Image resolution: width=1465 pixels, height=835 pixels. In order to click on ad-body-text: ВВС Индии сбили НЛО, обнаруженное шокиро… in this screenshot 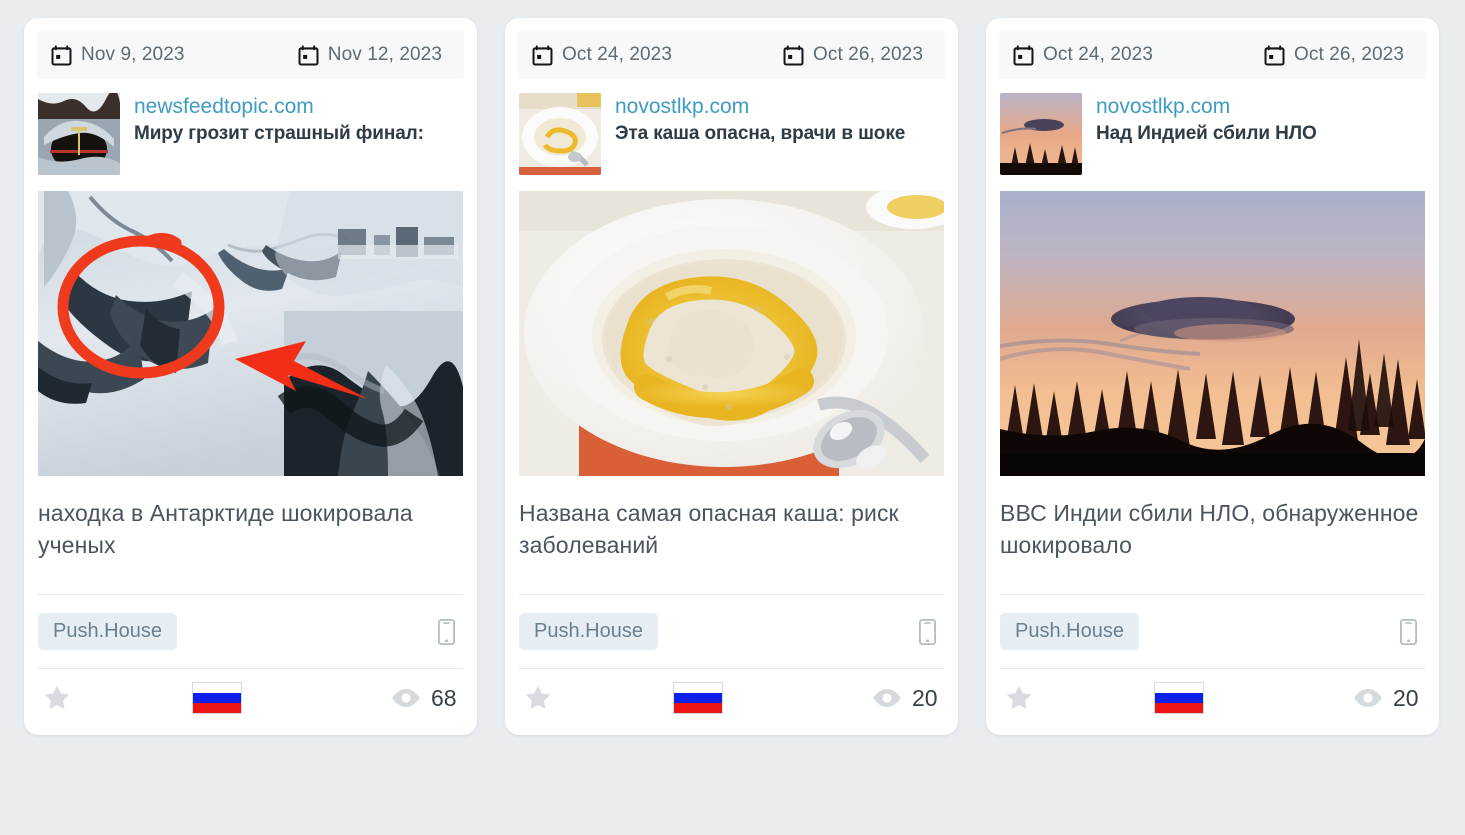, I will do `click(1209, 529)`.